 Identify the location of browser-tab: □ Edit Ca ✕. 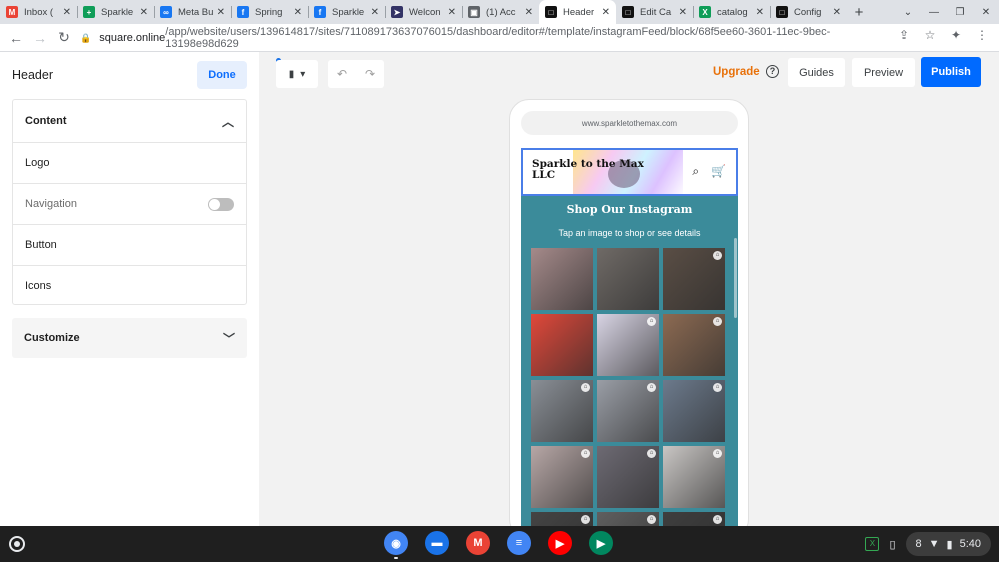
(654, 12).